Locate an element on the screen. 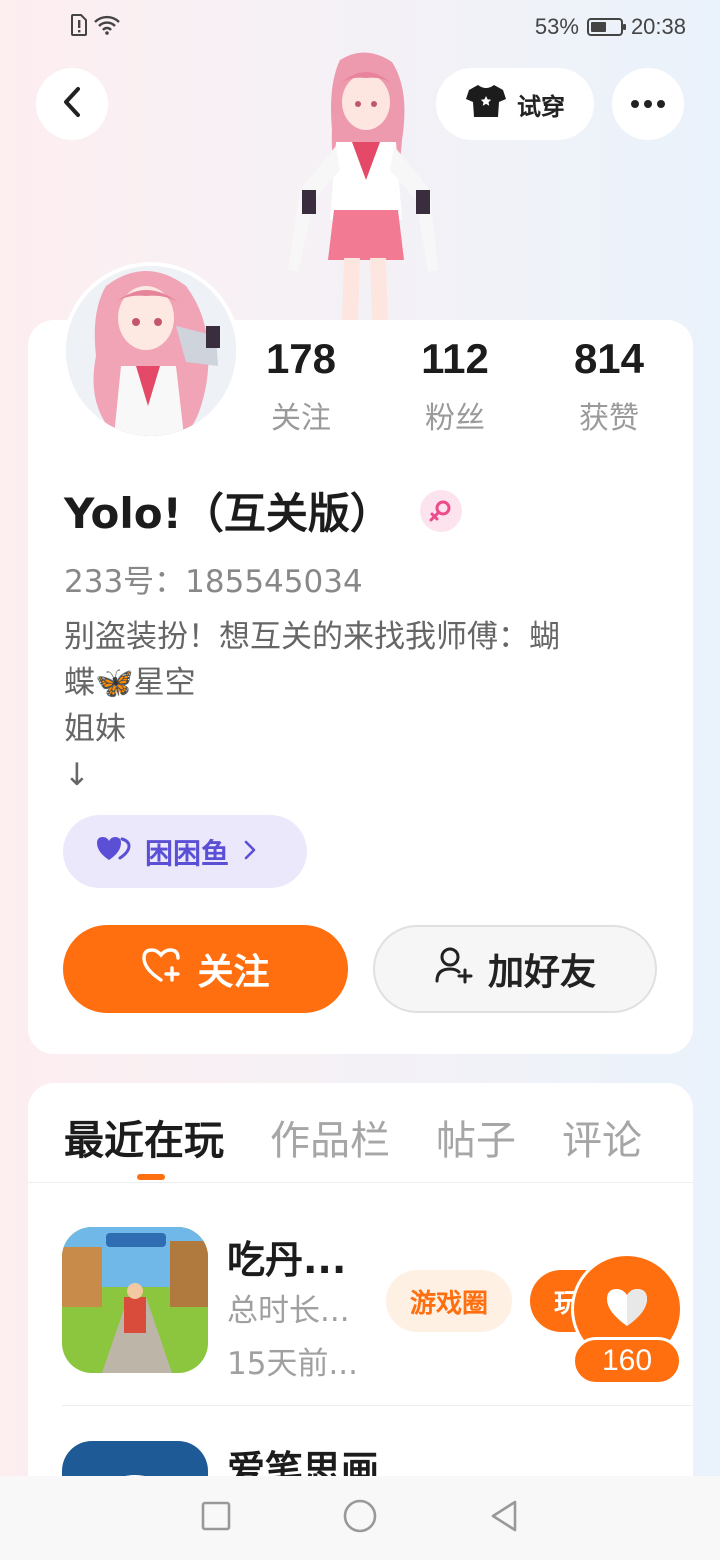 The image size is (720, 1560). guild-tag: 困困鱼 is located at coordinates (185, 851).